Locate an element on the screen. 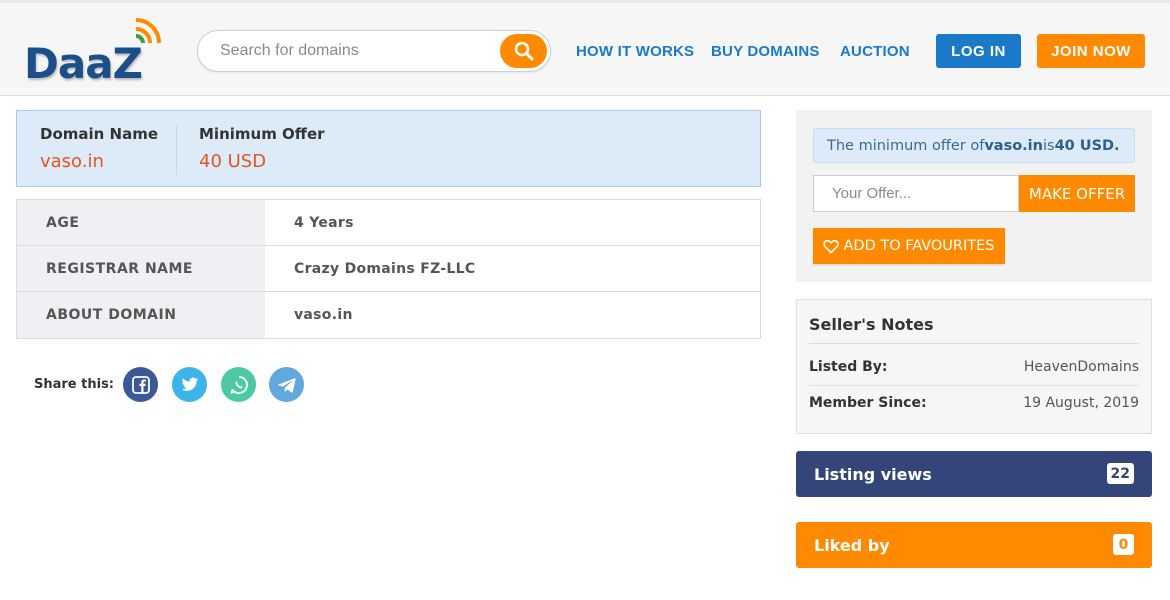 Image resolution: width=1170 pixels, height=600 pixels. member-since-value: 19 August, 2019 is located at coordinates (1081, 403).